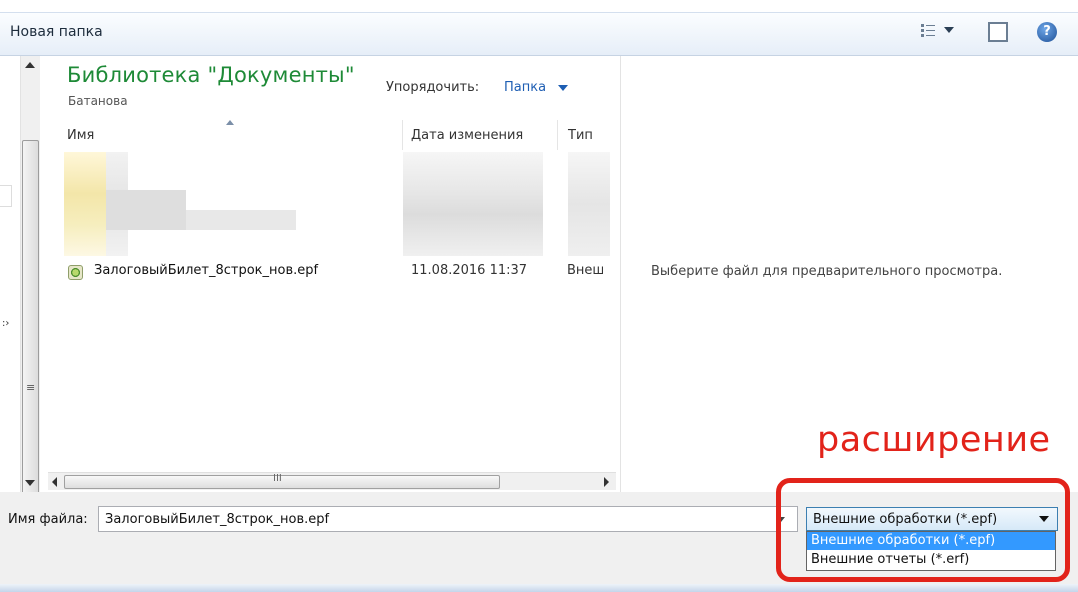 Image resolution: width=1078 pixels, height=592 pixels. What do you see at coordinates (606, 482) in the screenshot?
I see `scroll-right-icon` at bounding box center [606, 482].